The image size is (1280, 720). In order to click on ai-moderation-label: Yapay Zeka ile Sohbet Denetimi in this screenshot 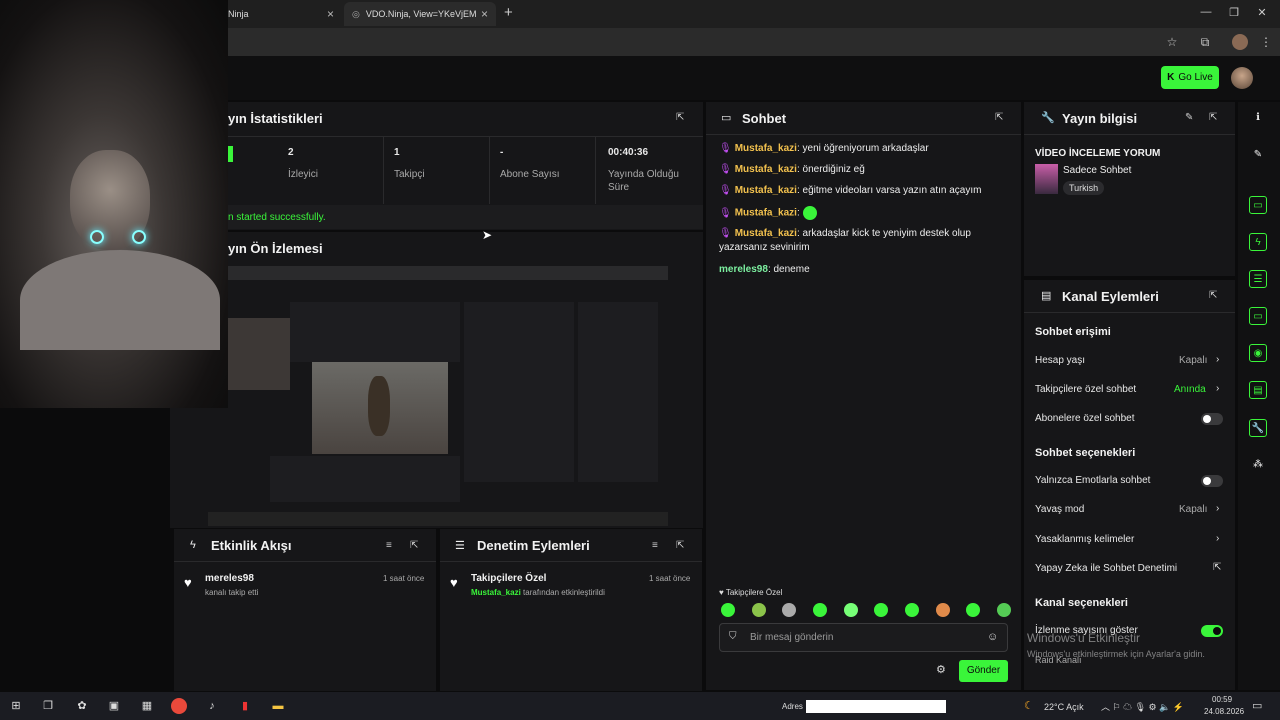, I will do `click(1106, 568)`.